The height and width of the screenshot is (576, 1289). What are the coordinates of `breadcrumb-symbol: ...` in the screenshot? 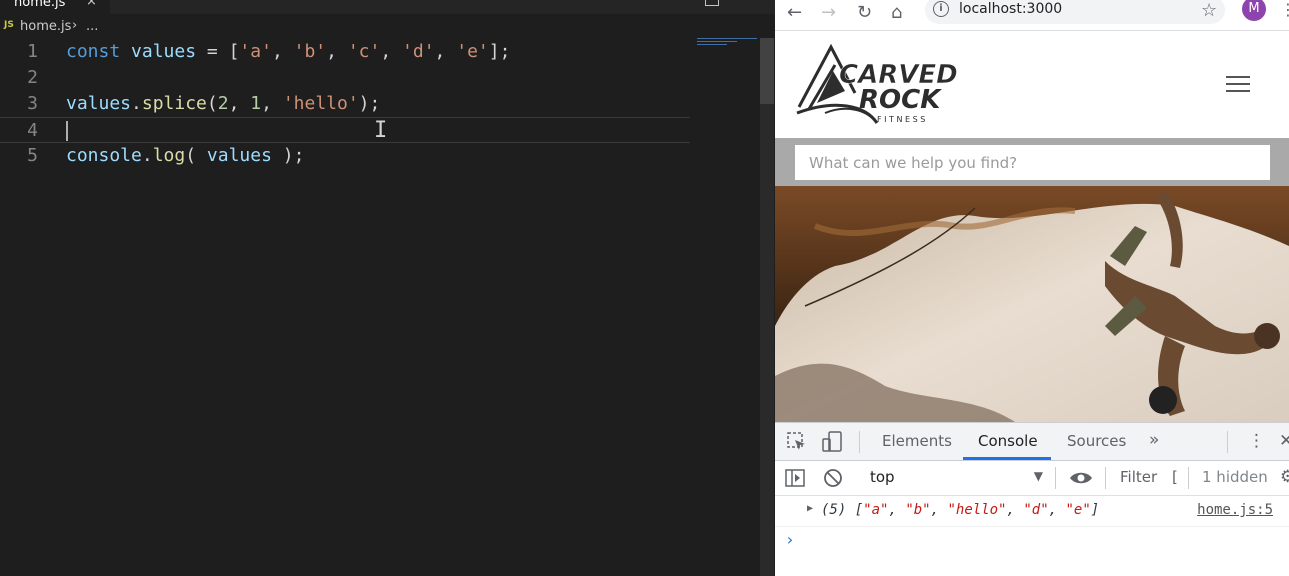 It's located at (92, 26).